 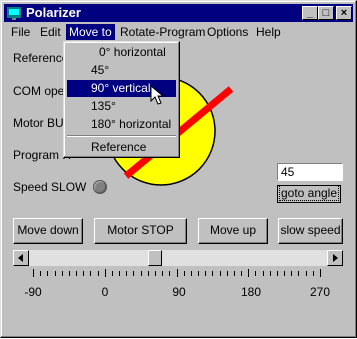 What do you see at coordinates (121, 147) in the screenshot?
I see `menu-item-reference: Reference` at bounding box center [121, 147].